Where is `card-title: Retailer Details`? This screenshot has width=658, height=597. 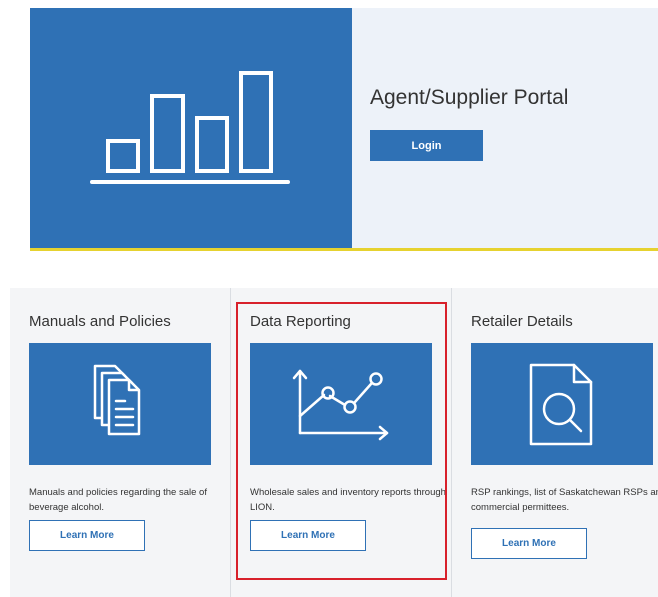
card-title: Retailer Details is located at coordinates (522, 321).